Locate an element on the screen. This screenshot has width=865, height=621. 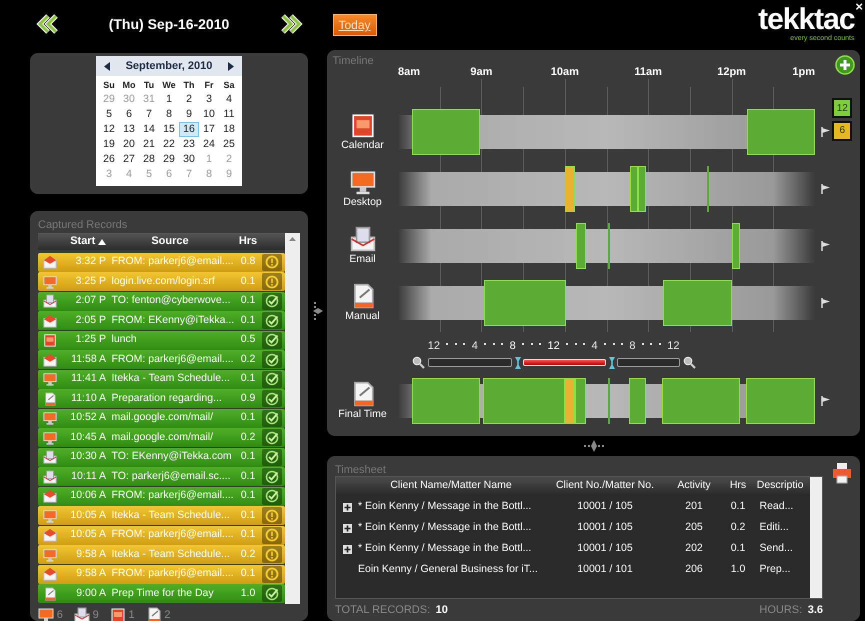
zoom-in-icon is located at coordinates (689, 362).